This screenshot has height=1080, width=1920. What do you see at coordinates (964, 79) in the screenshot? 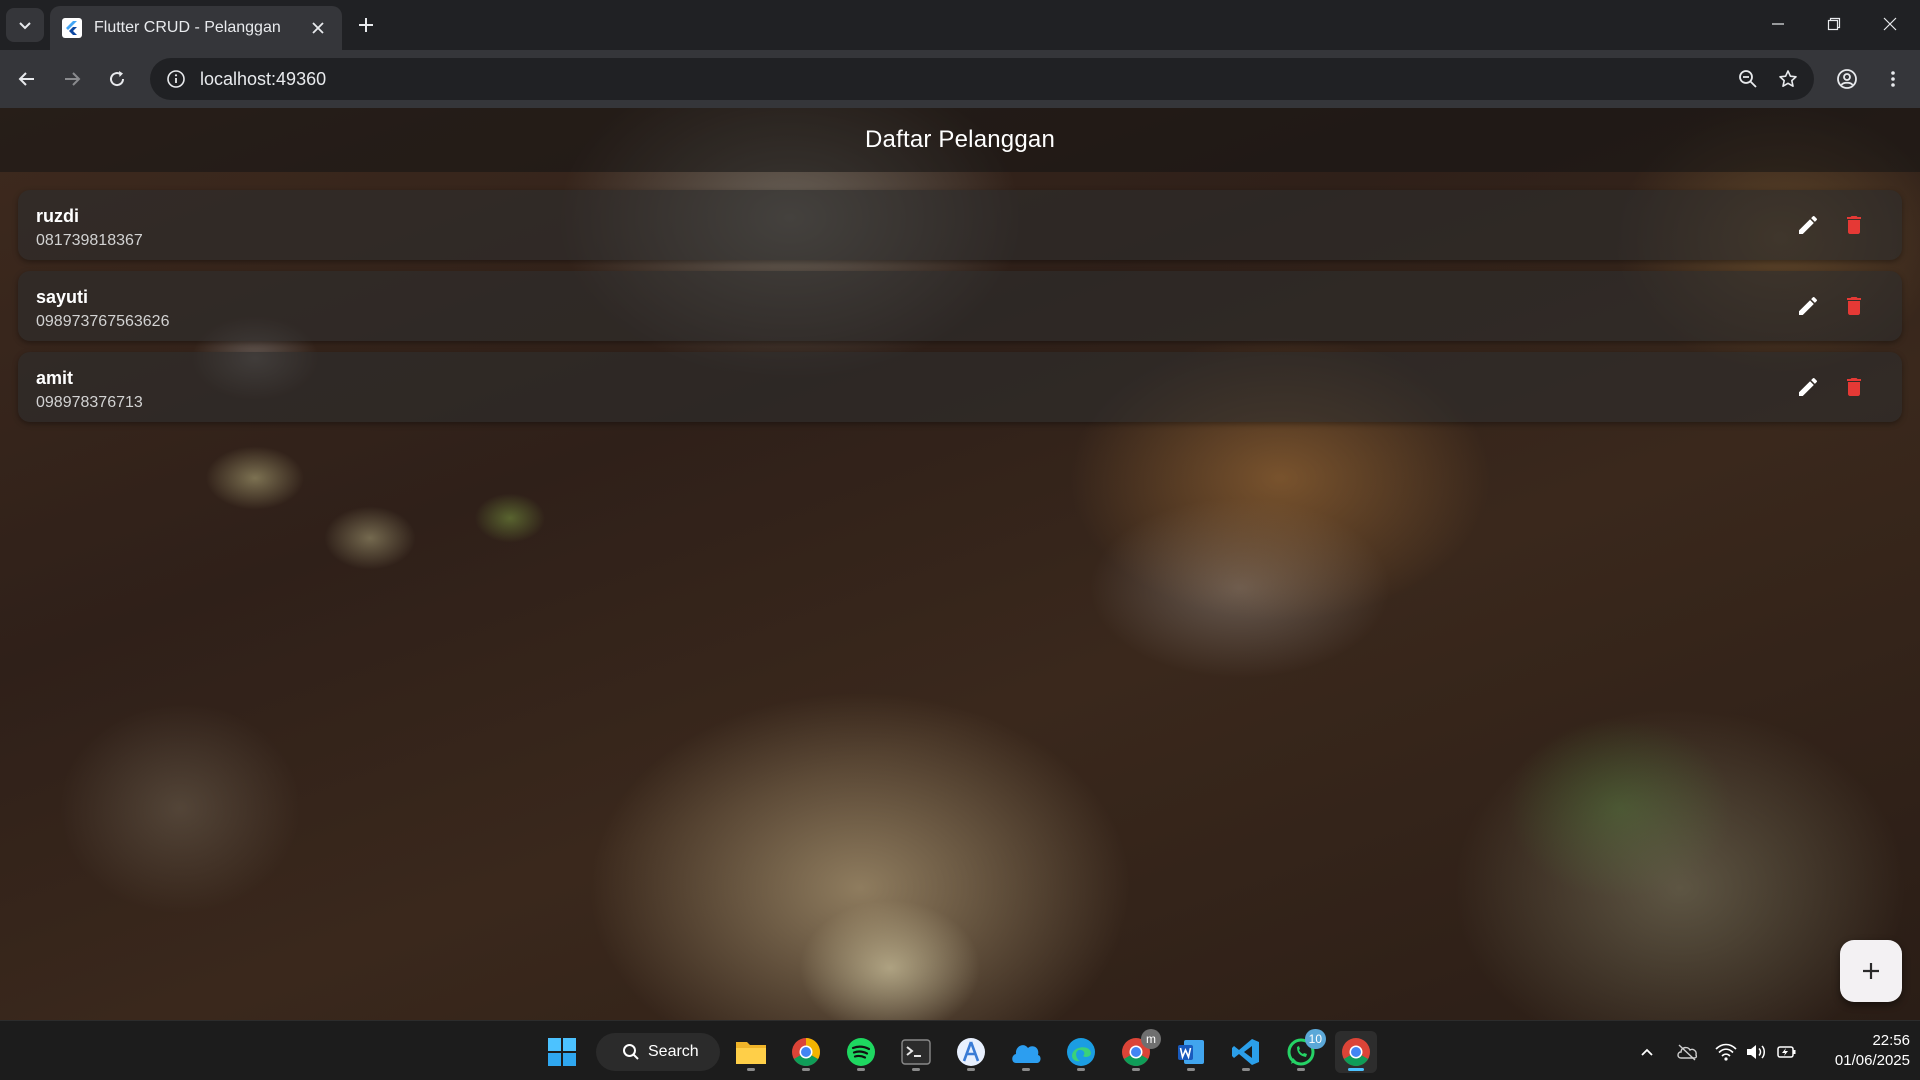
I see `url-text: localhost:49360` at bounding box center [964, 79].